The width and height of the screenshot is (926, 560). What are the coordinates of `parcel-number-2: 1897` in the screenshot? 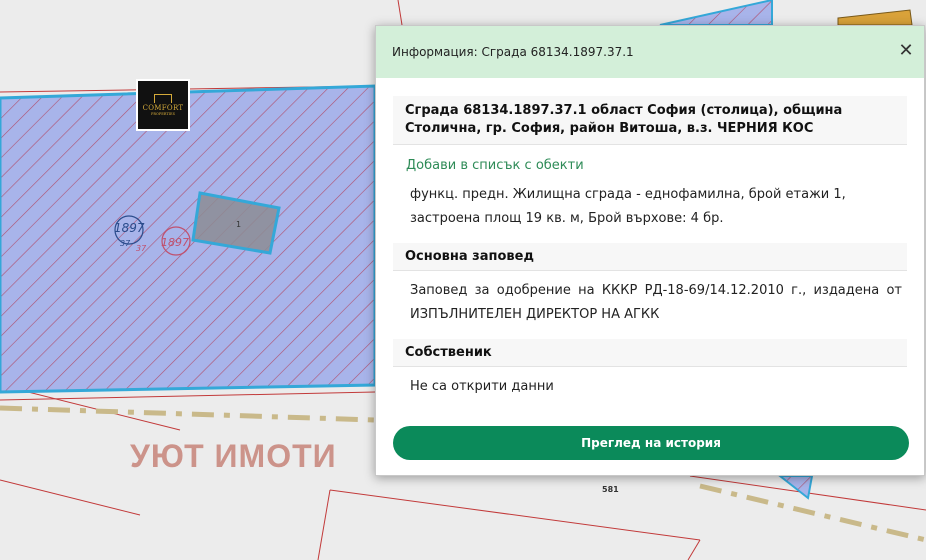 It's located at (175, 242).